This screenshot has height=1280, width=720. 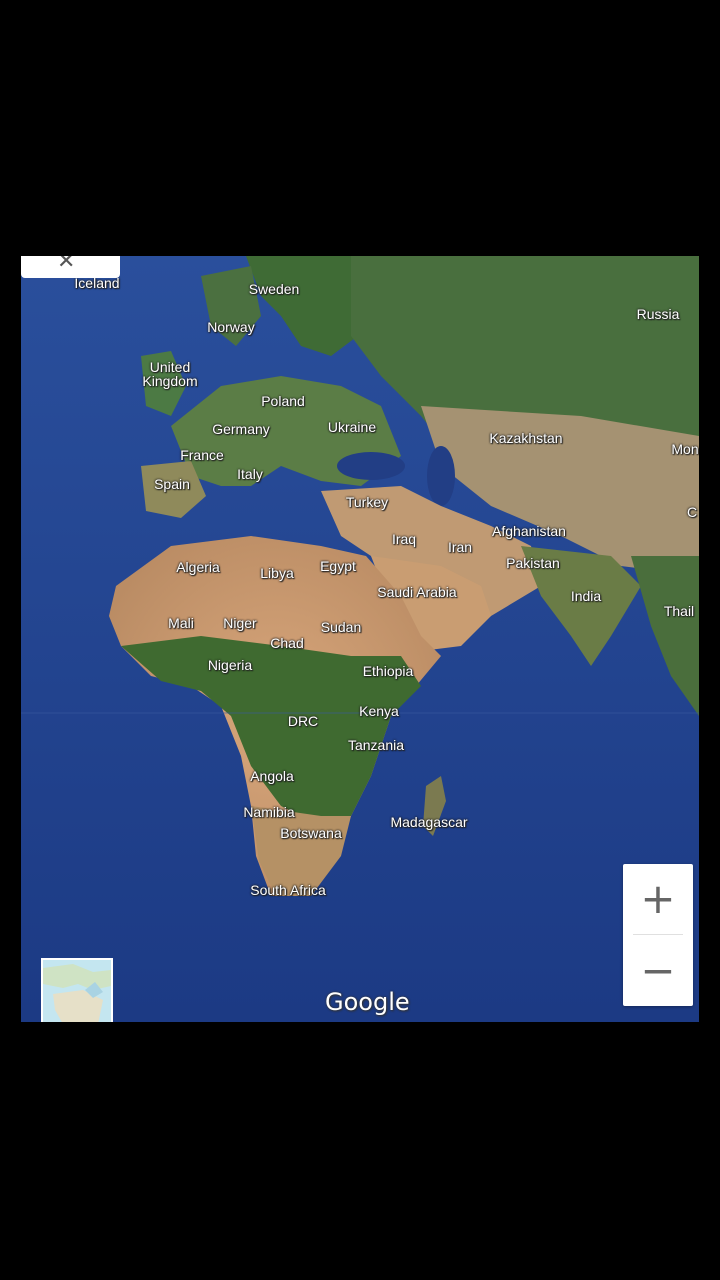 I want to click on zoom-out-button: −, so click(x=658, y=971).